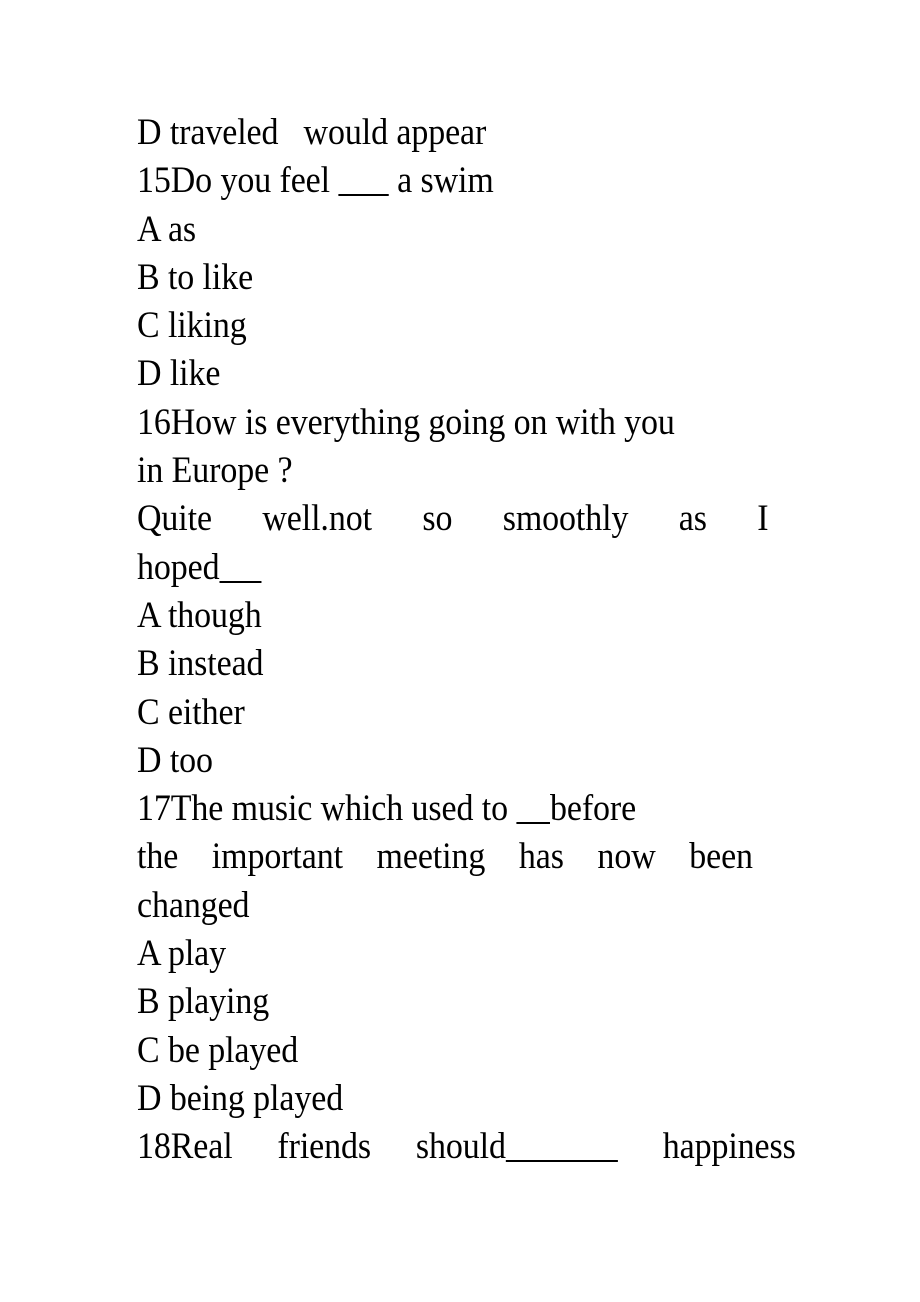  What do you see at coordinates (199, 614) in the screenshot?
I see `question-16-option-a: A though` at bounding box center [199, 614].